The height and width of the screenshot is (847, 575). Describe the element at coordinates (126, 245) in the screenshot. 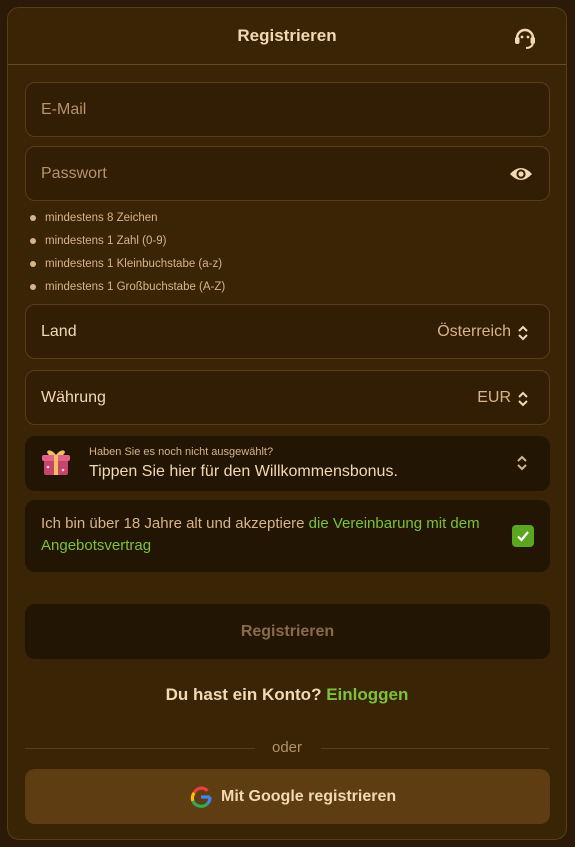

I see `password-rule: mindestens 1 Zahl (0-9)` at that location.